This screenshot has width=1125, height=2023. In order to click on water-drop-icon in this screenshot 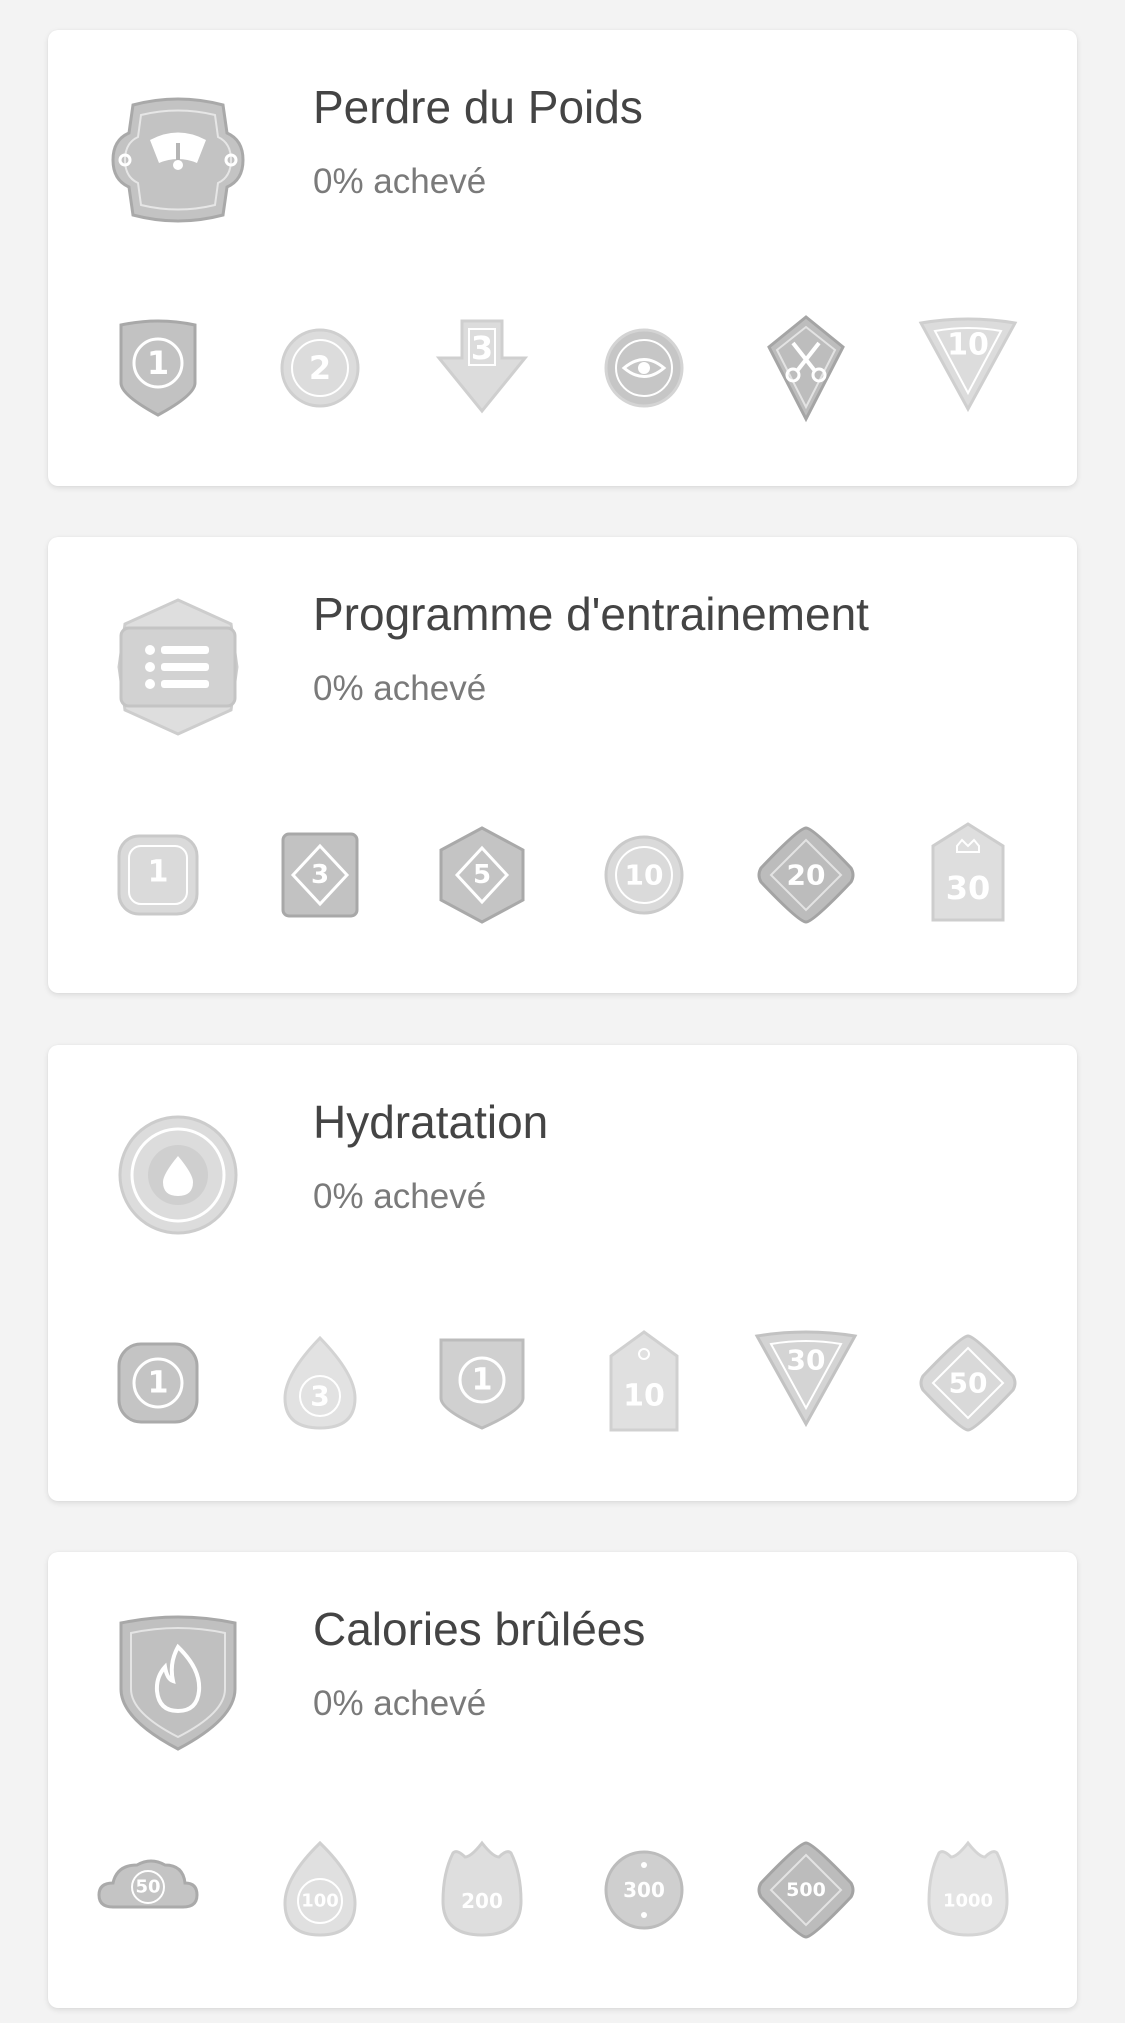, I will do `click(178, 1175)`.